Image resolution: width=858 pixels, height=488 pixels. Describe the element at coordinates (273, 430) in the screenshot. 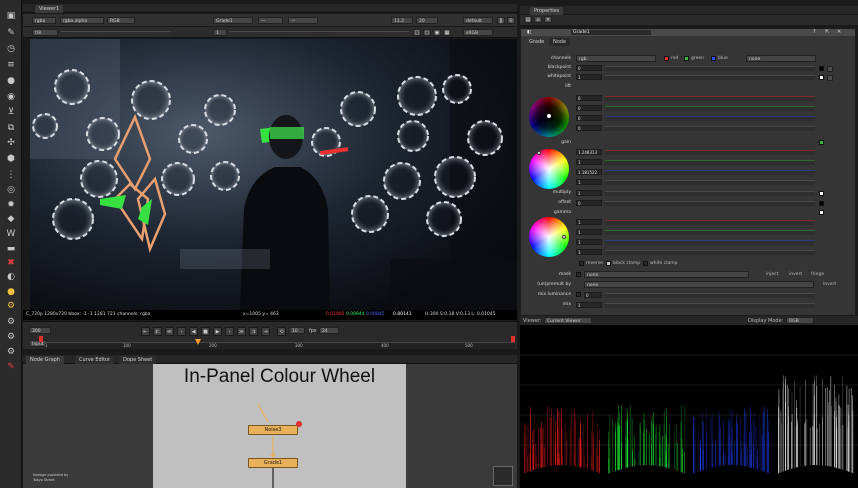

I see `node-noise3: Noise3` at that location.